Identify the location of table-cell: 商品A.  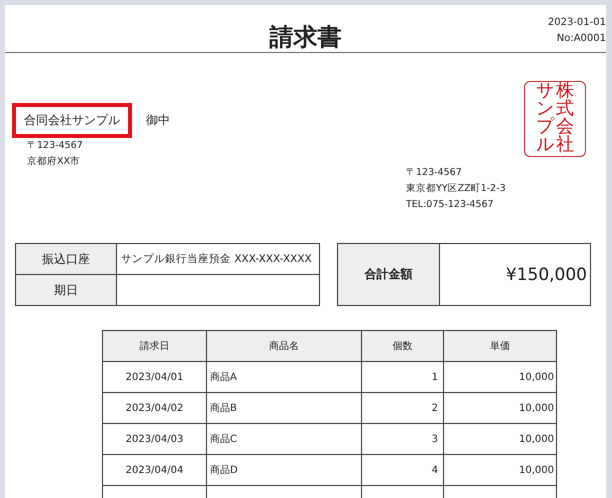
(284, 377).